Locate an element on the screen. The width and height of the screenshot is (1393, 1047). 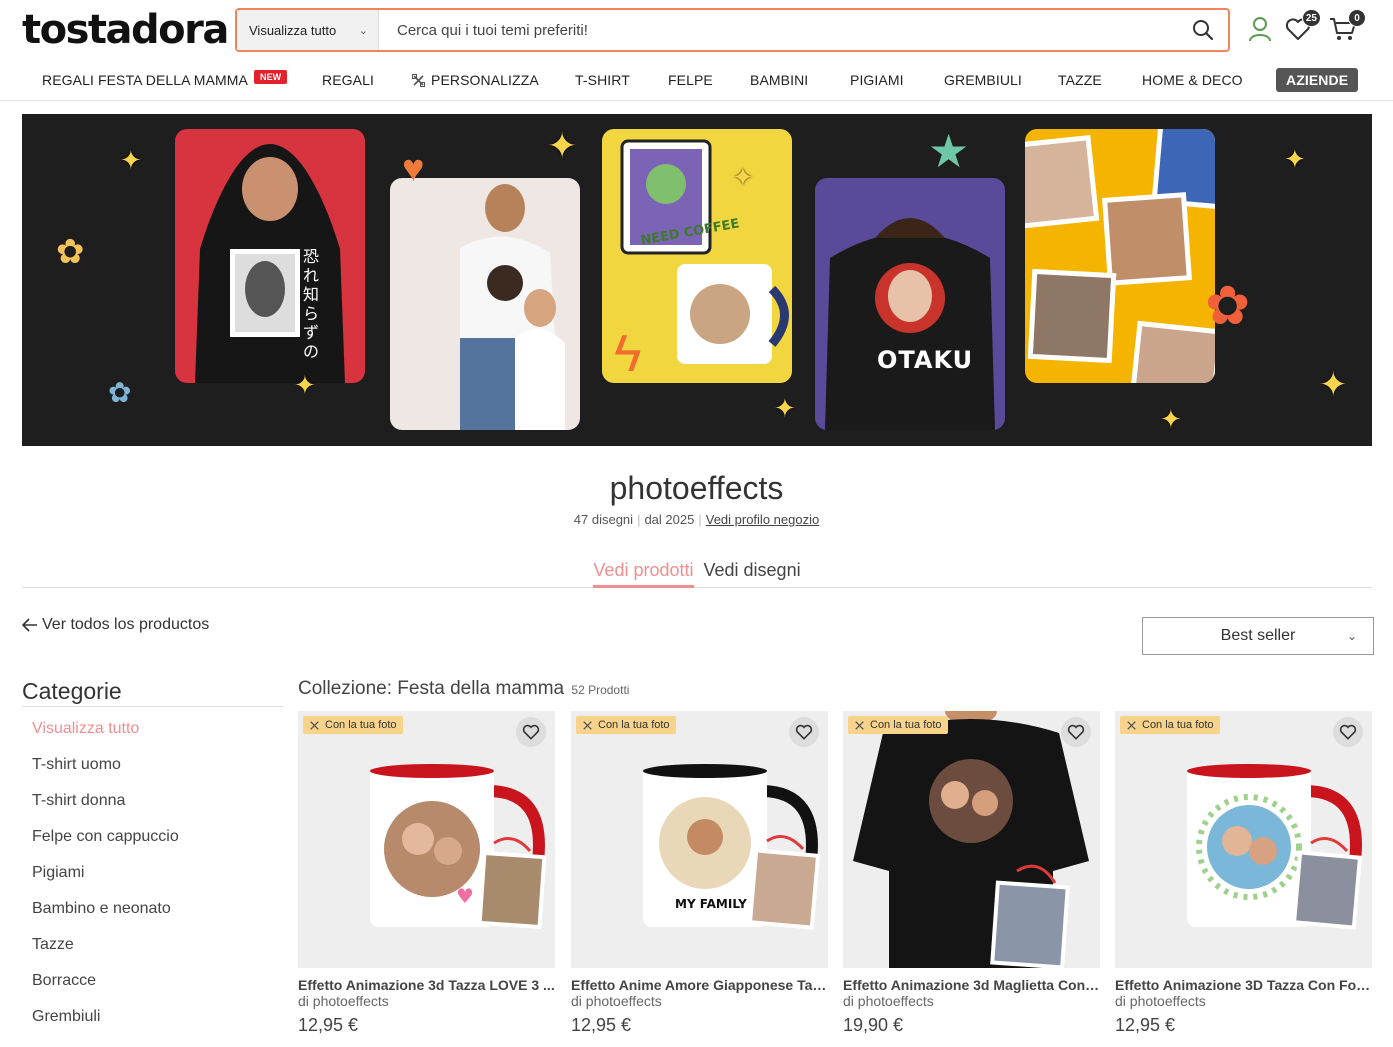
heart-decoration-icon: ♥ is located at coordinates (413, 169).